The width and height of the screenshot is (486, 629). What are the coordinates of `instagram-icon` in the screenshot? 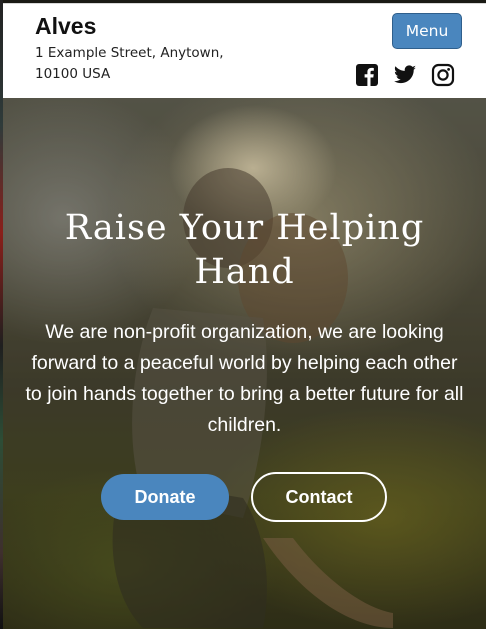 It's located at (443, 75).